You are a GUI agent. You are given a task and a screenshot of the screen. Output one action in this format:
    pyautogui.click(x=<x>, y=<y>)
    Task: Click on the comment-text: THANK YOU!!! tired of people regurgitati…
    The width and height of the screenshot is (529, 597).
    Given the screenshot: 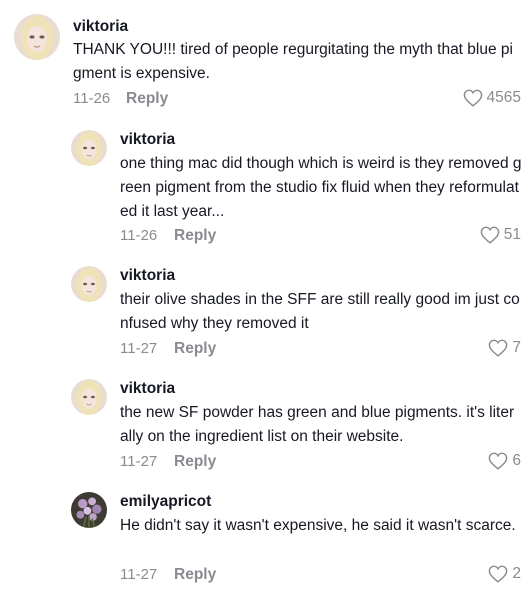 What is the action you would take?
    pyautogui.click(x=293, y=61)
    